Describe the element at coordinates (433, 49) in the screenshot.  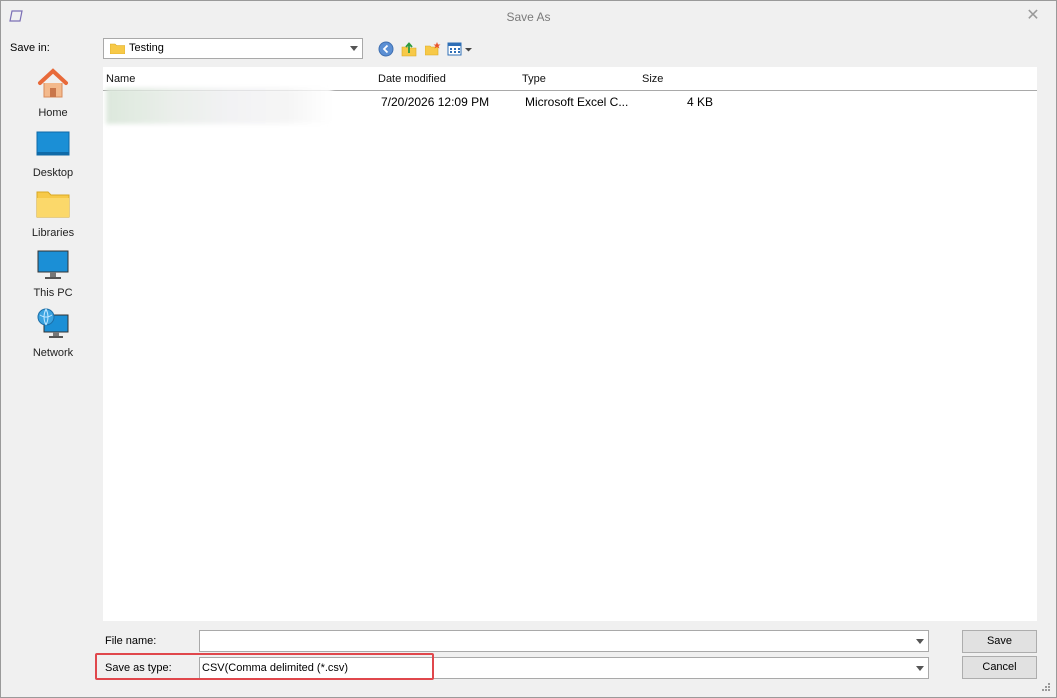
I see `new-folder-icon` at that location.